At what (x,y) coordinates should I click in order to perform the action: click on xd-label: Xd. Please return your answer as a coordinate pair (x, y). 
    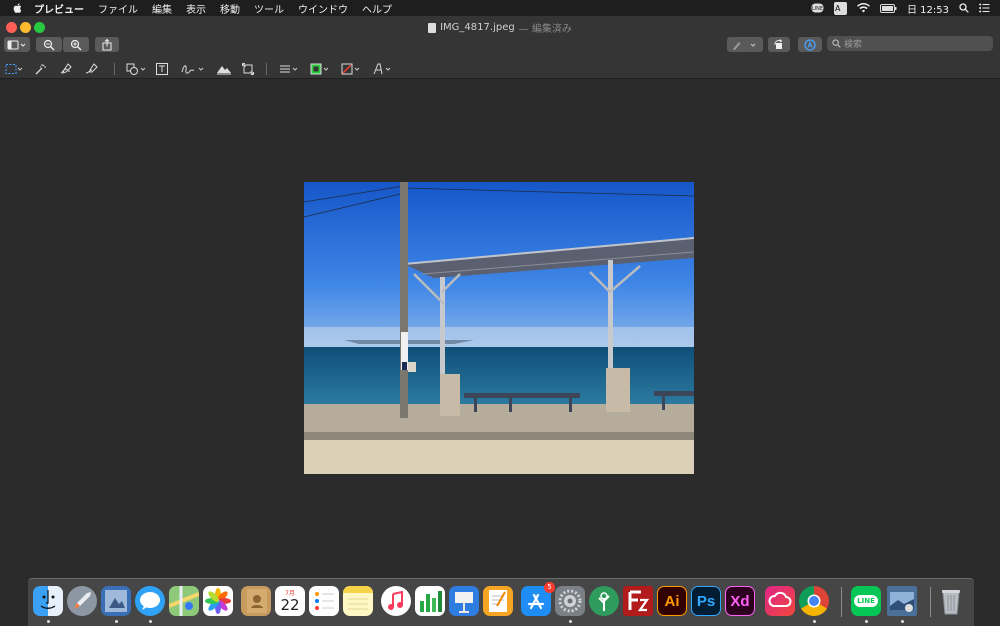
    Looking at the image, I should click on (740, 601).